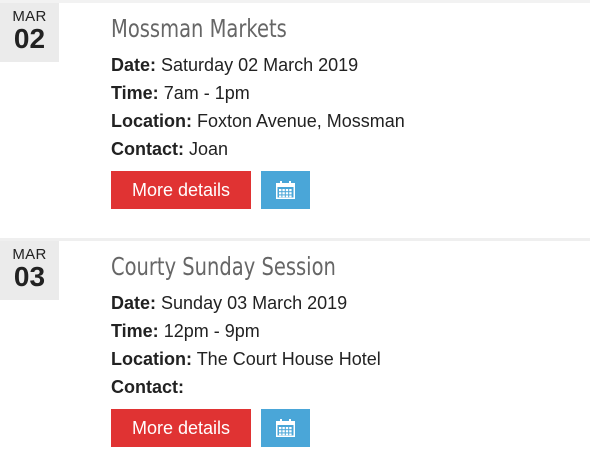 The width and height of the screenshot is (590, 472). Describe the element at coordinates (223, 267) in the screenshot. I see `event-title: Courty Sunday Session` at that location.